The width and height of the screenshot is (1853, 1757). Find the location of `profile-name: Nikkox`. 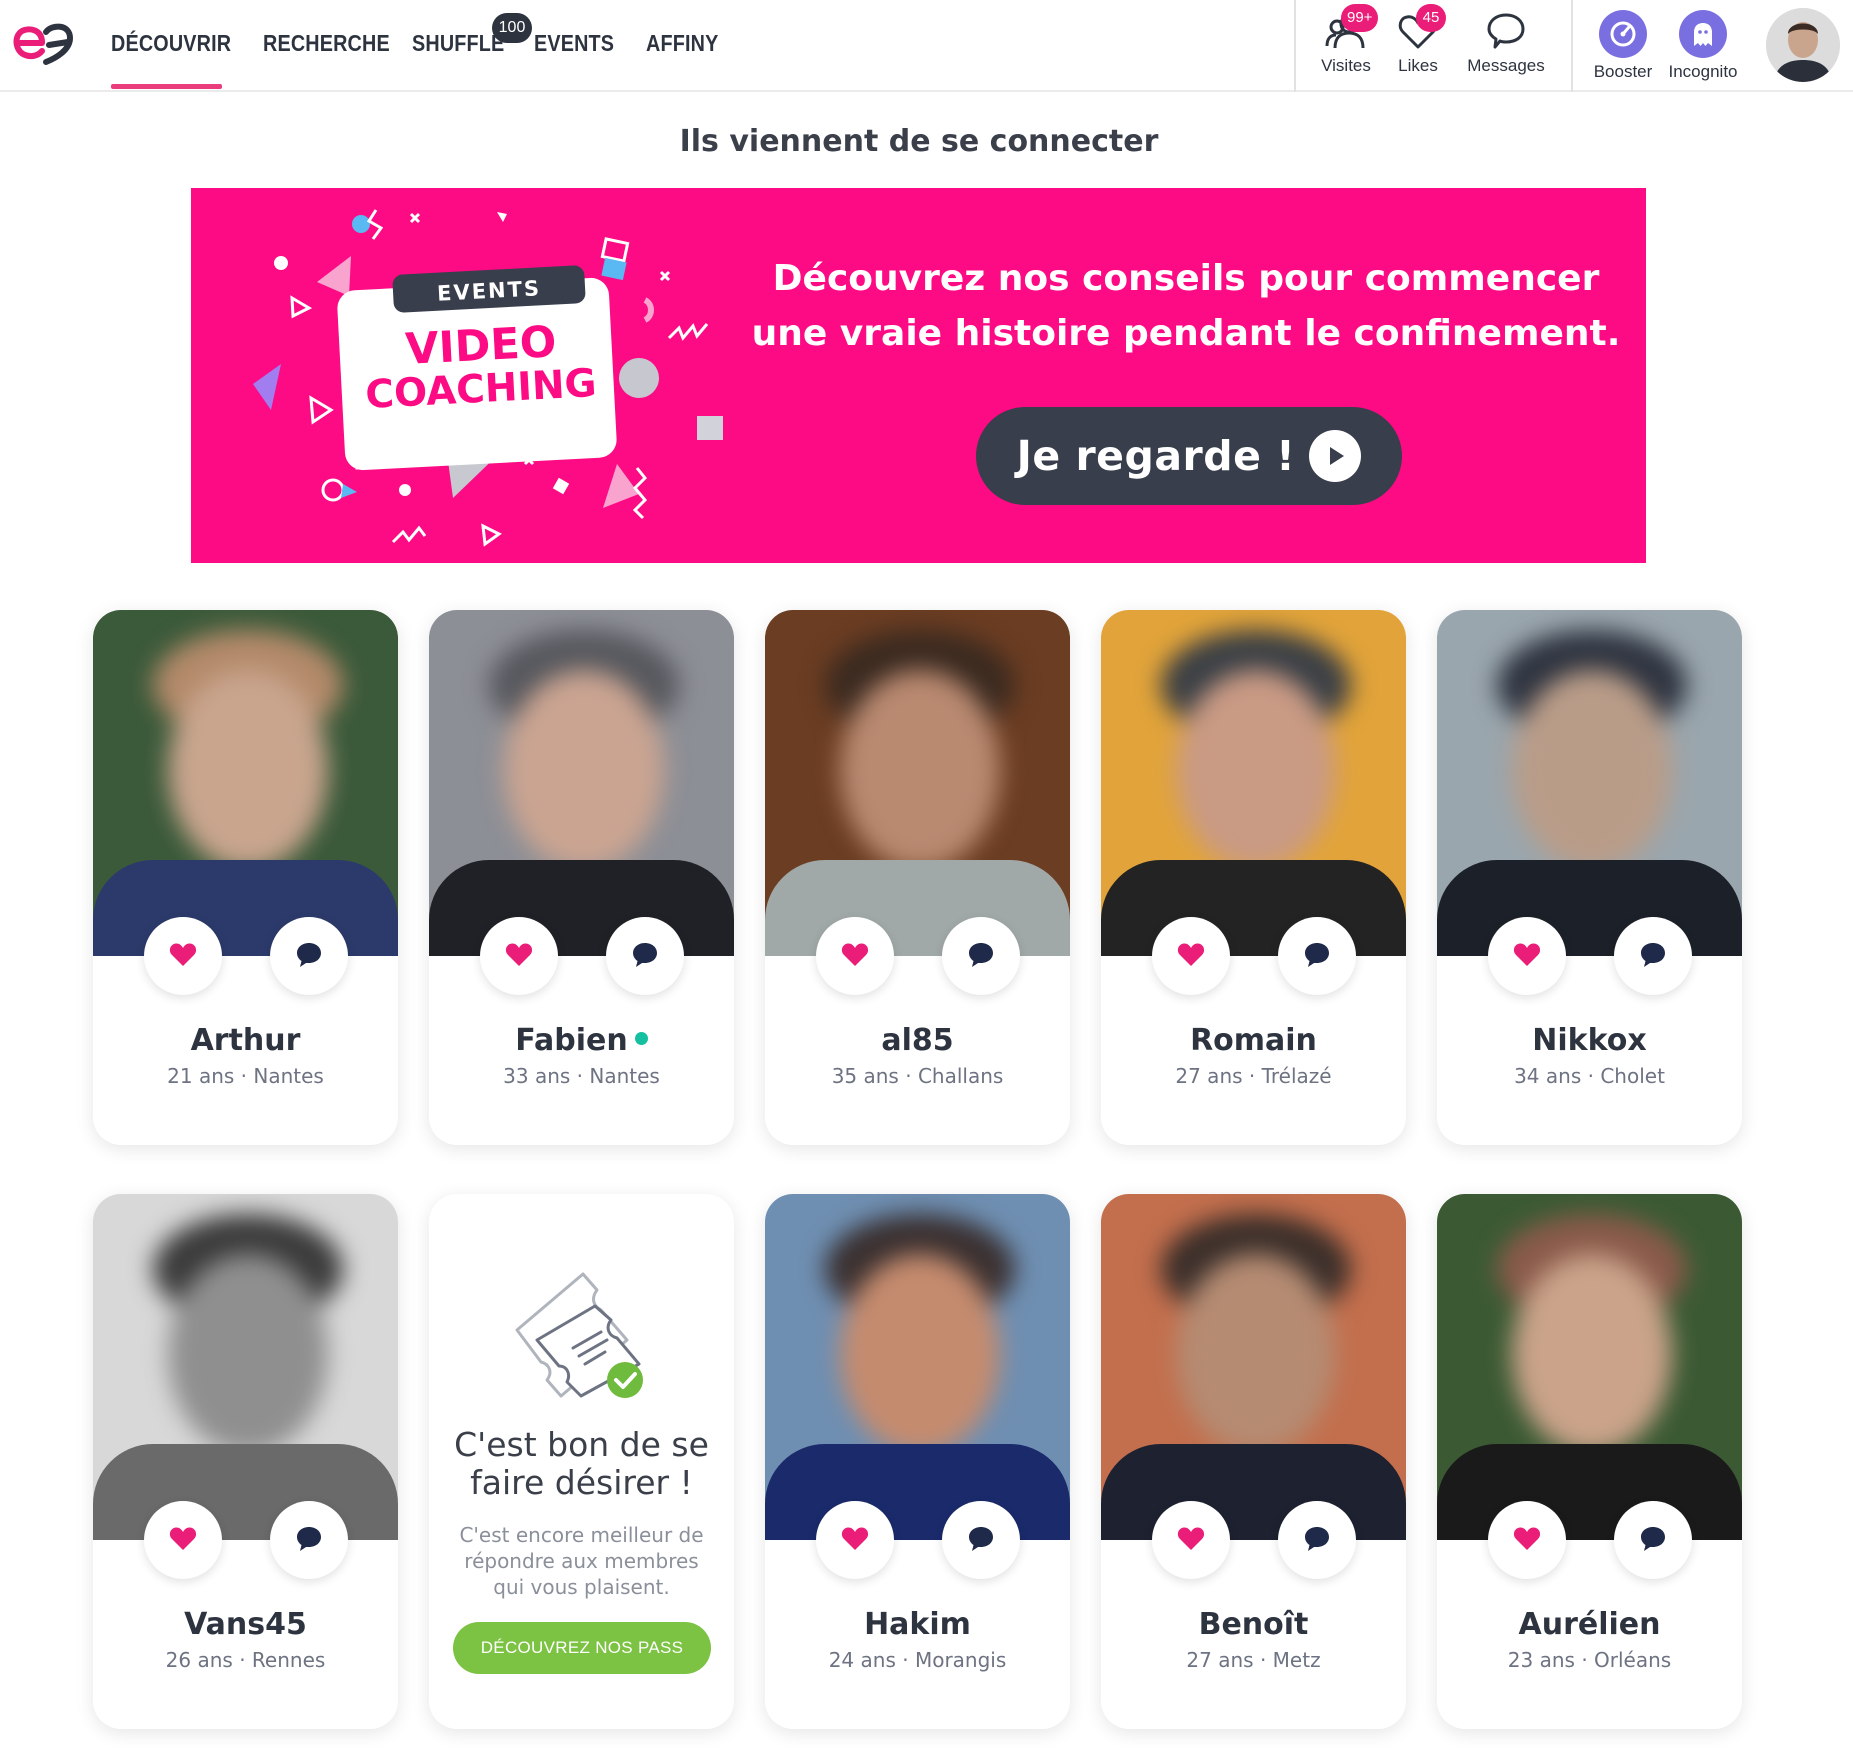

profile-name: Nikkox is located at coordinates (1589, 1040).